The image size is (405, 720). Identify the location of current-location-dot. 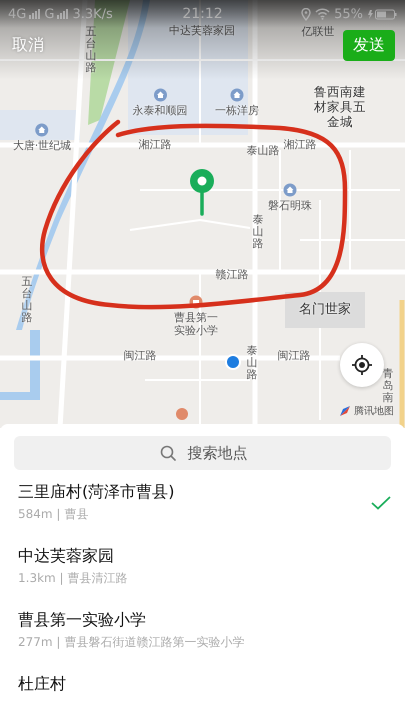
(233, 362).